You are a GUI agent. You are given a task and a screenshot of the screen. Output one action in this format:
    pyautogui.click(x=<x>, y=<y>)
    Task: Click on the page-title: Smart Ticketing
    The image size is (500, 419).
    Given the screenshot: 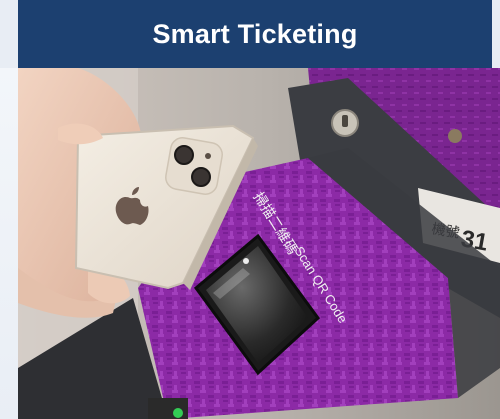 What is the action you would take?
    pyautogui.click(x=255, y=33)
    